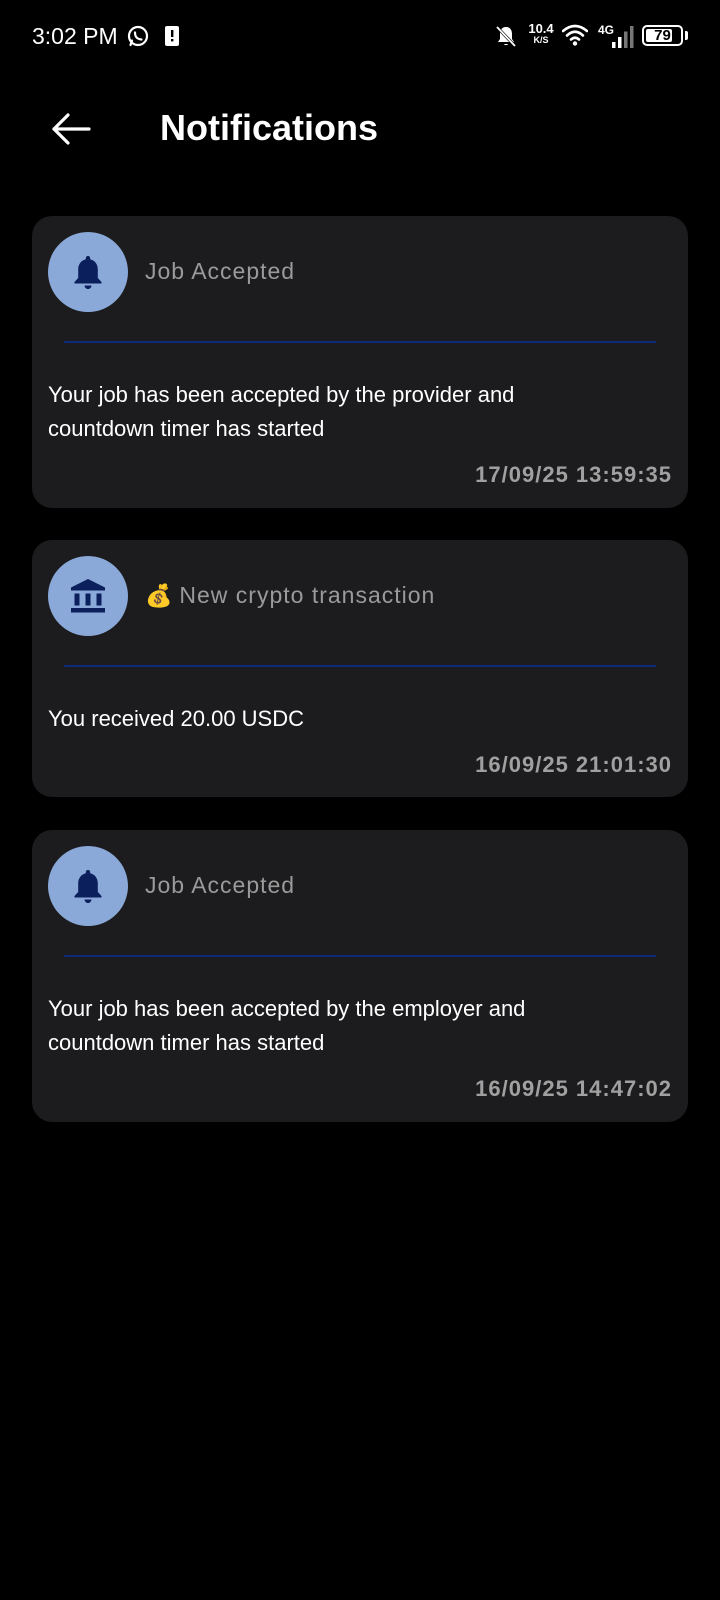  What do you see at coordinates (176, 718) in the screenshot?
I see `notification-message: You received 20.00 USDC` at bounding box center [176, 718].